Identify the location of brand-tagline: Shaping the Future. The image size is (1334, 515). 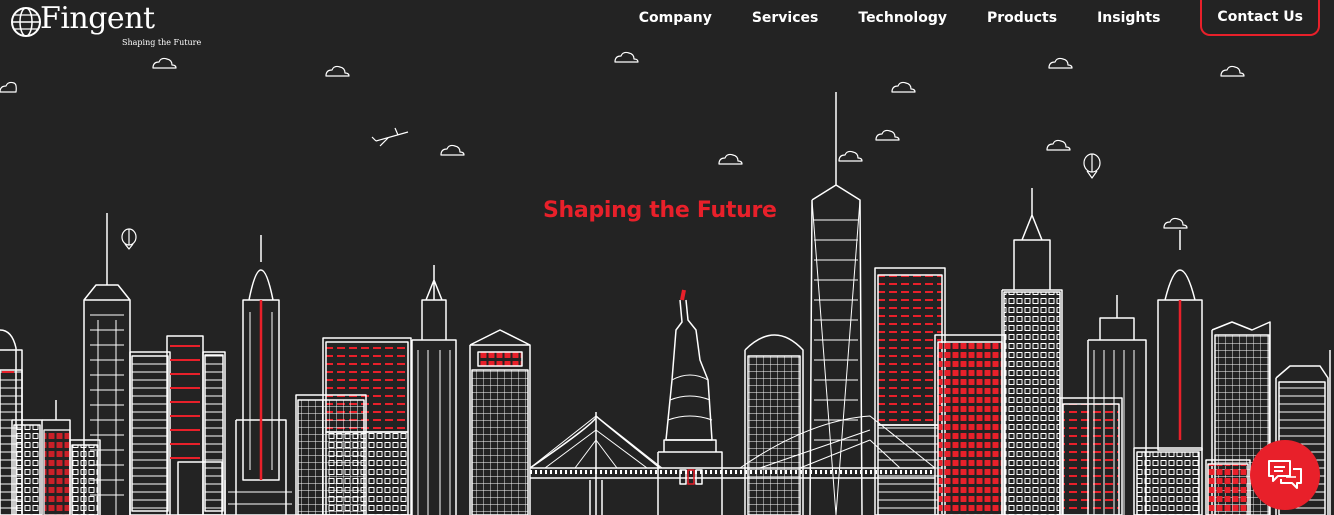
(162, 42).